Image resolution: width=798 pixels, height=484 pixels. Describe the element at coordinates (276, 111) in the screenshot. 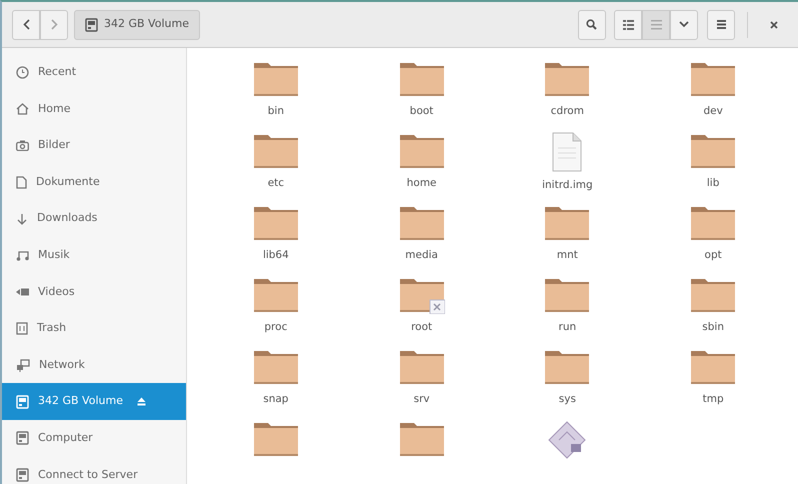

I see `file-name: bin` at that location.